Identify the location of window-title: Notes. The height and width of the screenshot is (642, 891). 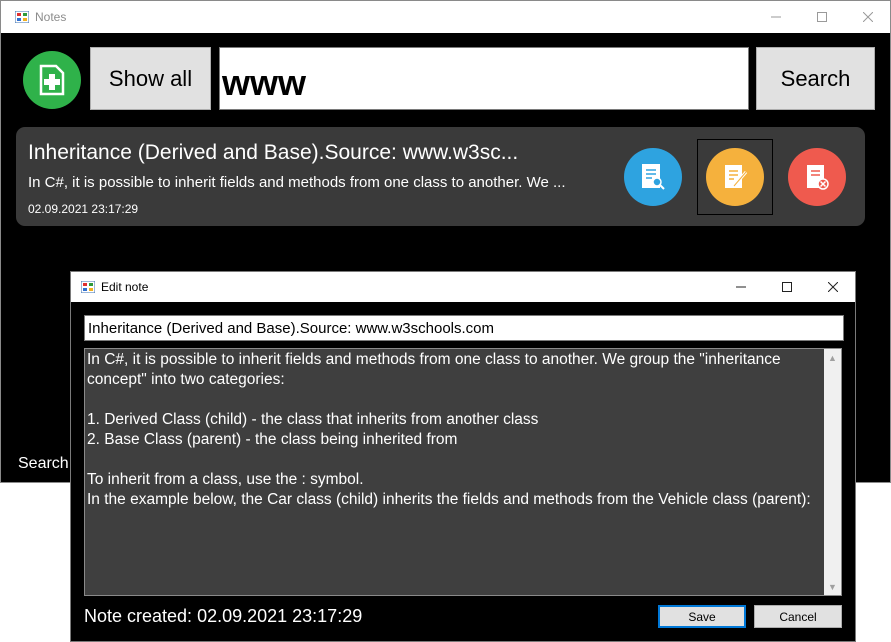
(51, 17).